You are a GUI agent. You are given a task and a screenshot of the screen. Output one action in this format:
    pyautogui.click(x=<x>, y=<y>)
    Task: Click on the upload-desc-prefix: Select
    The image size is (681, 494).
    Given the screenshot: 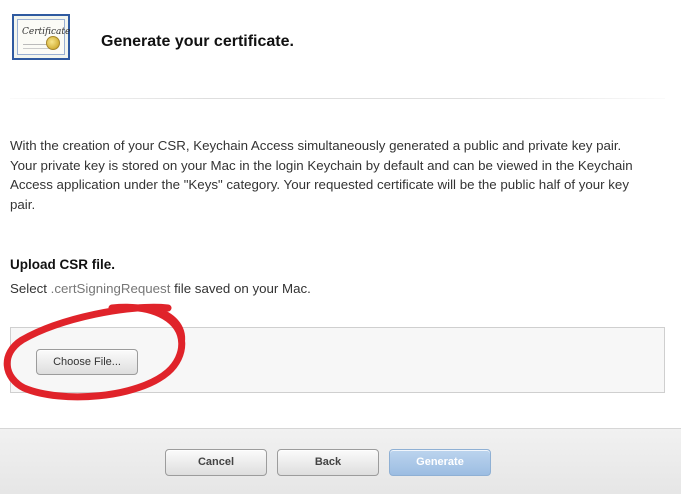 What is the action you would take?
    pyautogui.click(x=30, y=288)
    